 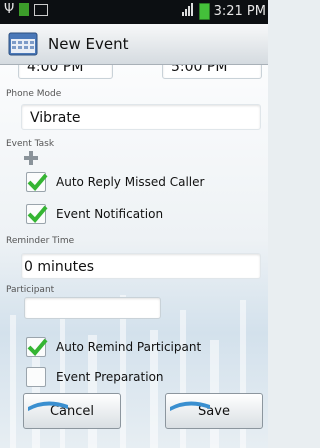 I want to click on event-notification-label: Event Notification, so click(x=110, y=214).